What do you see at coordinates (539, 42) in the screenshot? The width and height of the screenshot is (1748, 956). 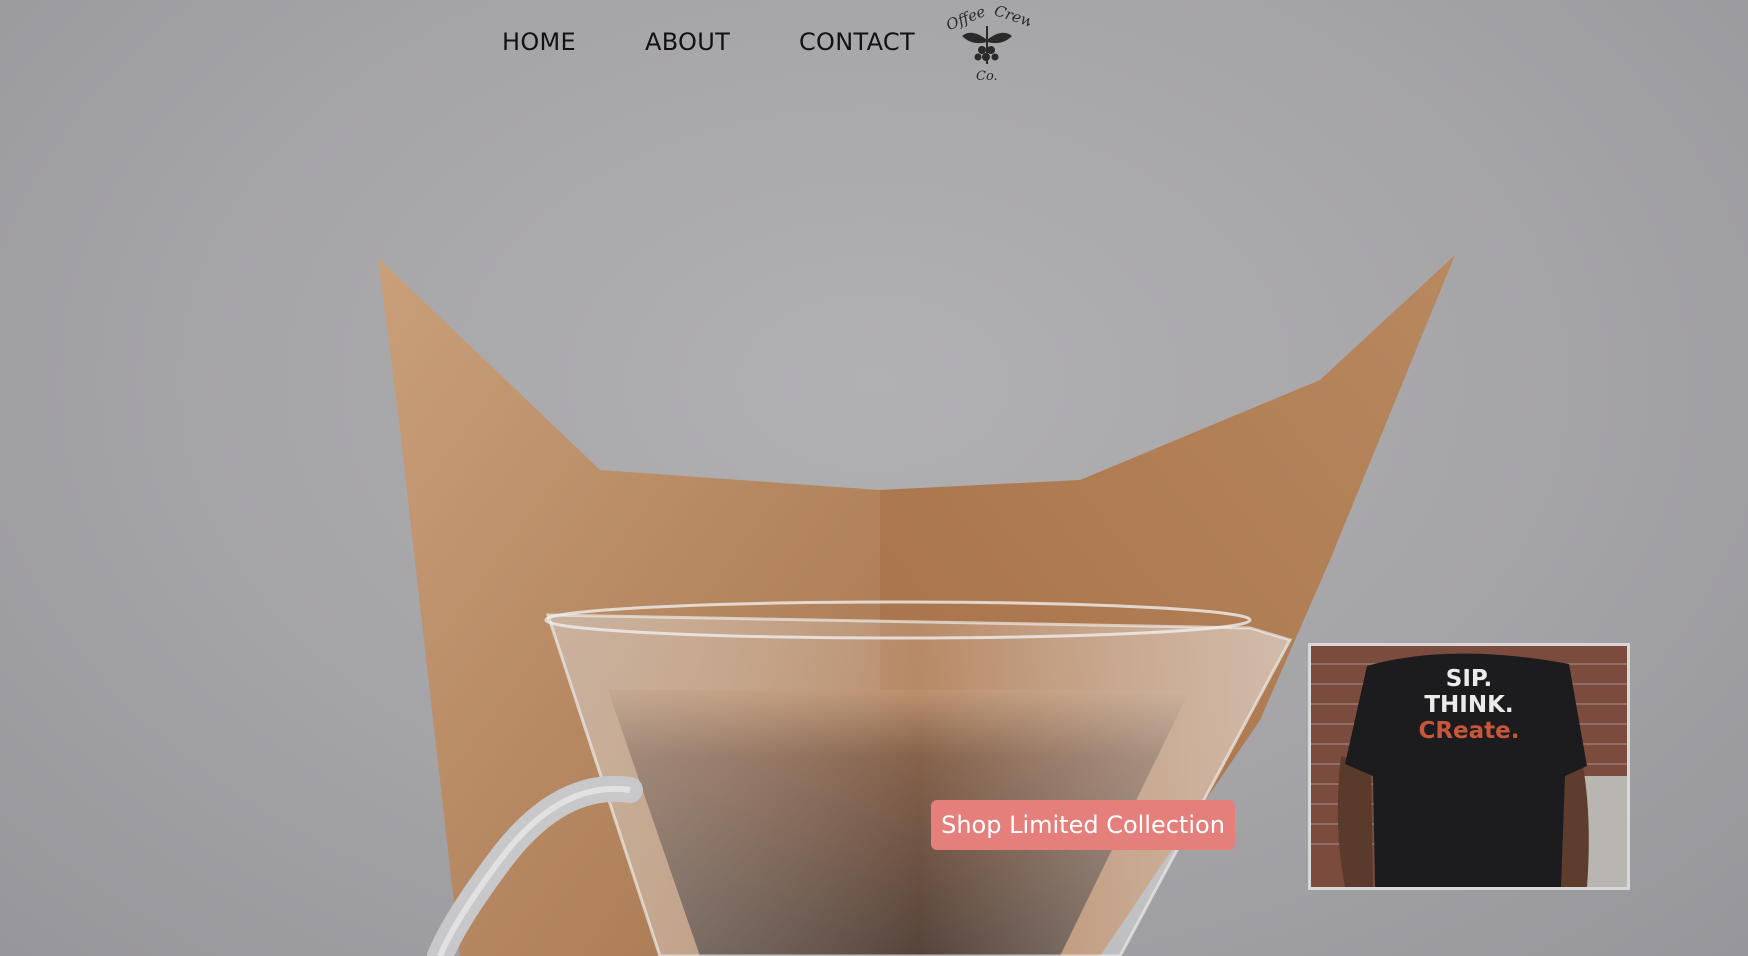 I see `nav-home-link: HOME` at bounding box center [539, 42].